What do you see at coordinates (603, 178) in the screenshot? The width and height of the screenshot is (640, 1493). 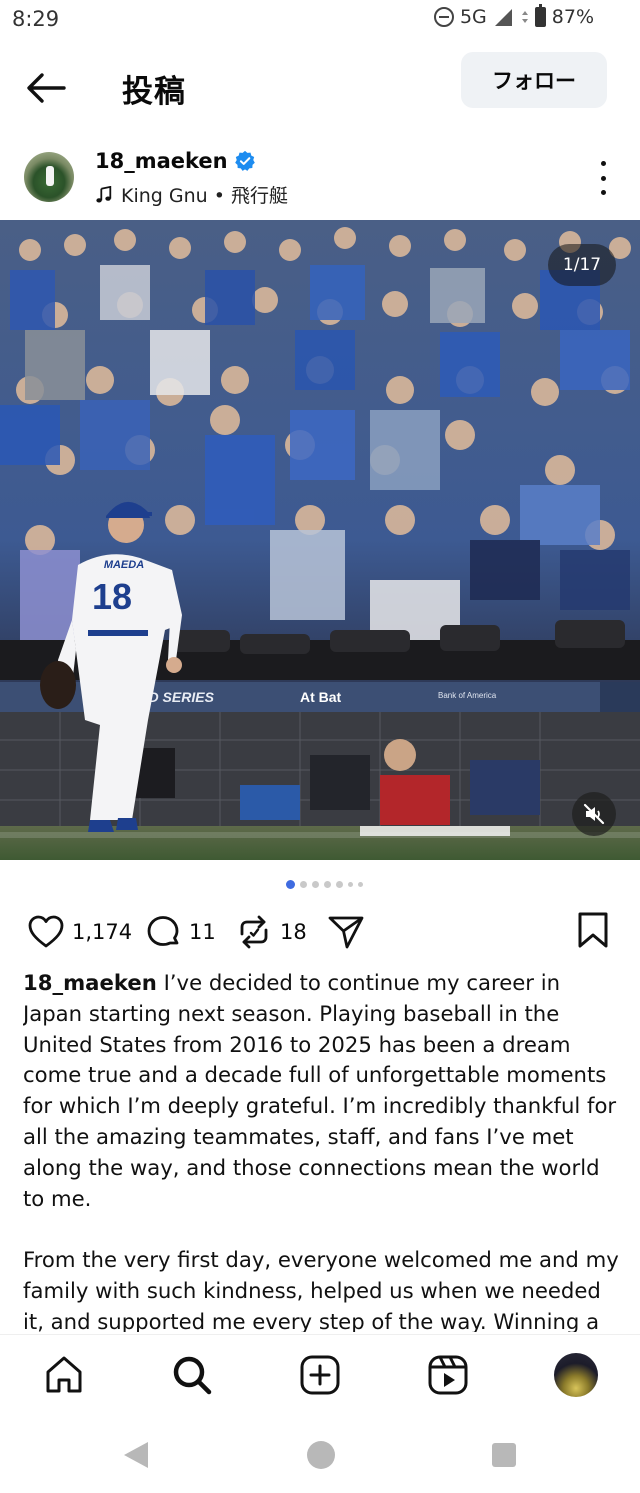 I see `more-options-button` at bounding box center [603, 178].